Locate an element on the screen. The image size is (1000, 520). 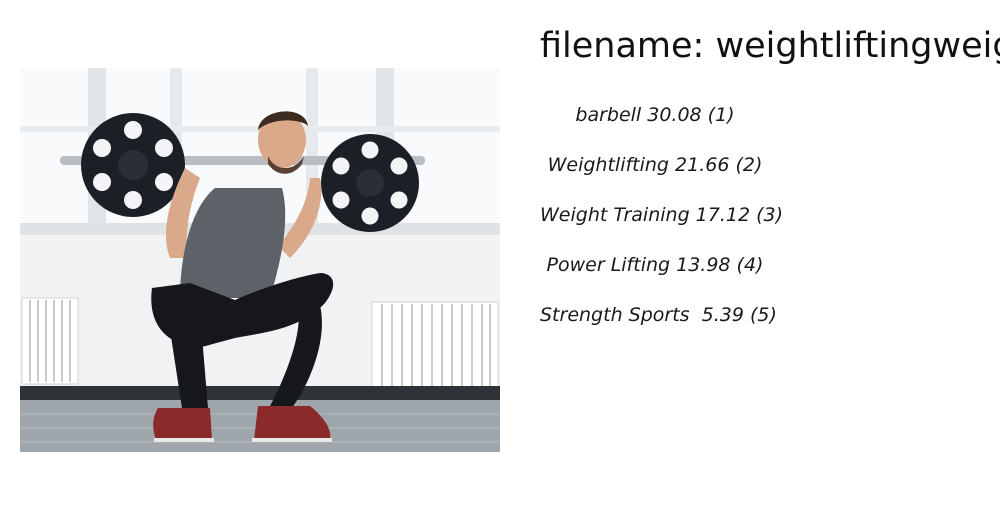
prediction-item: Weightlifting 21.66 (2) is located at coordinates (655, 165).